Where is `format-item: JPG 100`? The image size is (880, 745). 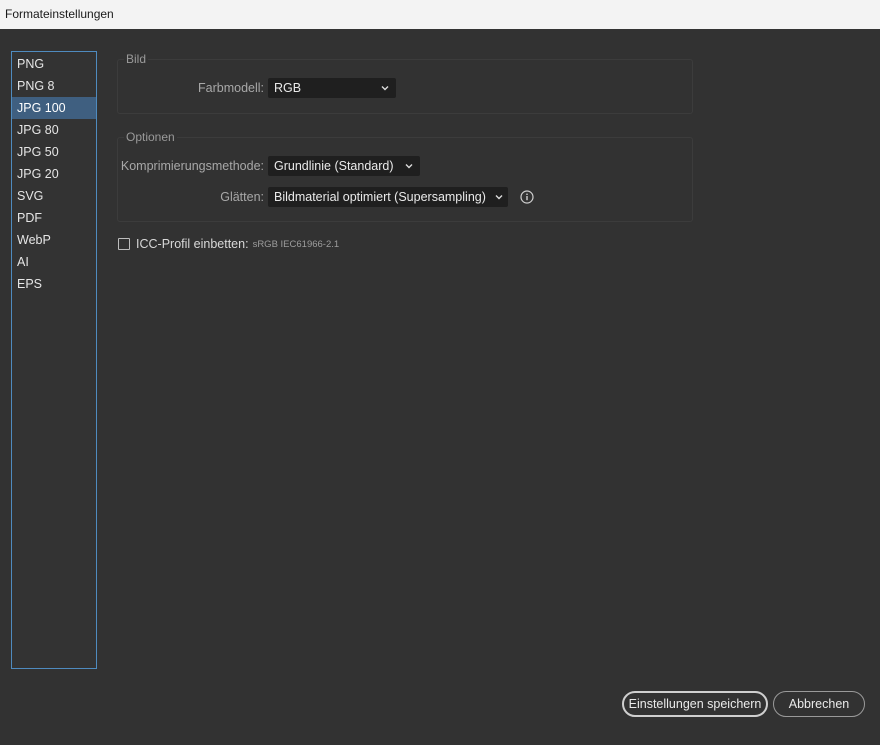 format-item: JPG 100 is located at coordinates (54, 108).